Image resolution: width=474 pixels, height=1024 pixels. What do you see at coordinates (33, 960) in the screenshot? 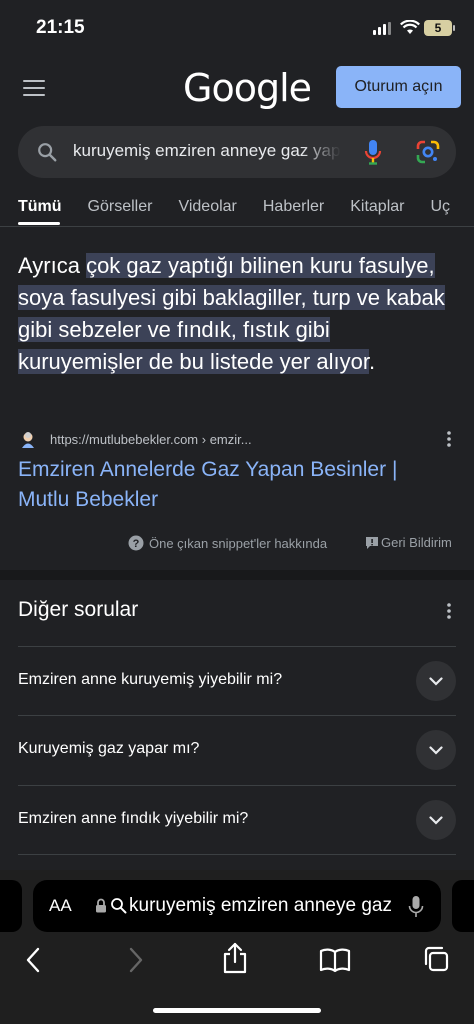
I see `back-icon` at bounding box center [33, 960].